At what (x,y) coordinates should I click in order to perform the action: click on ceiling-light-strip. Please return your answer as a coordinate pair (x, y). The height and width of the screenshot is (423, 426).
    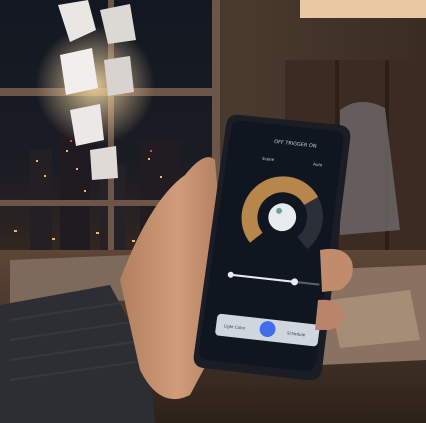
    Looking at the image, I should click on (363, 9).